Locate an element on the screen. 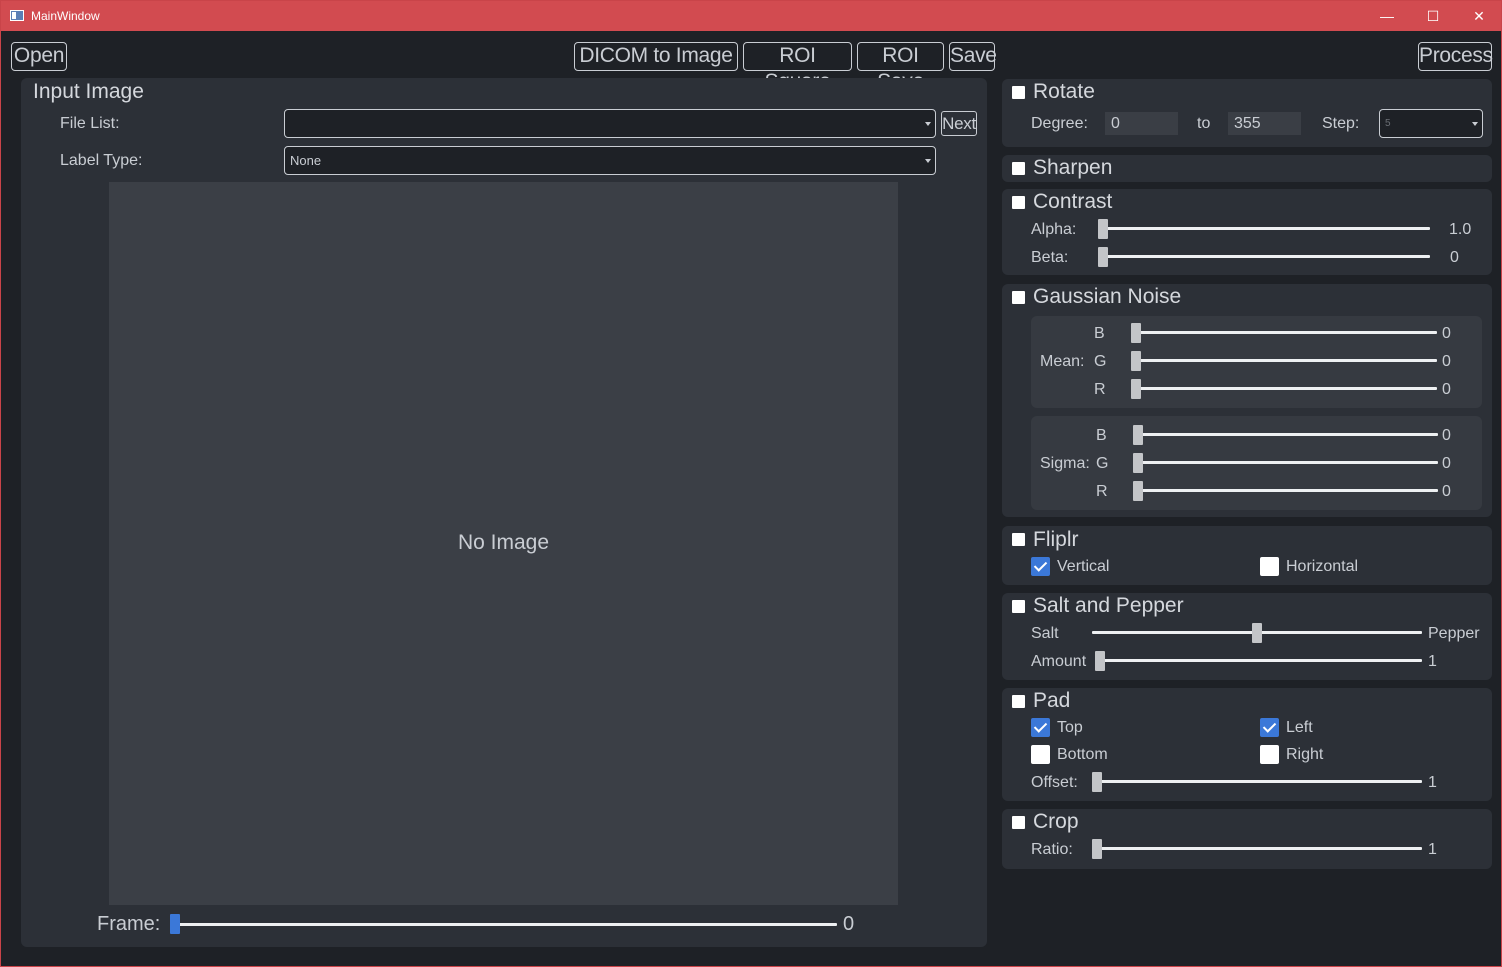  roi-square-button: ROI Square is located at coordinates (797, 67).